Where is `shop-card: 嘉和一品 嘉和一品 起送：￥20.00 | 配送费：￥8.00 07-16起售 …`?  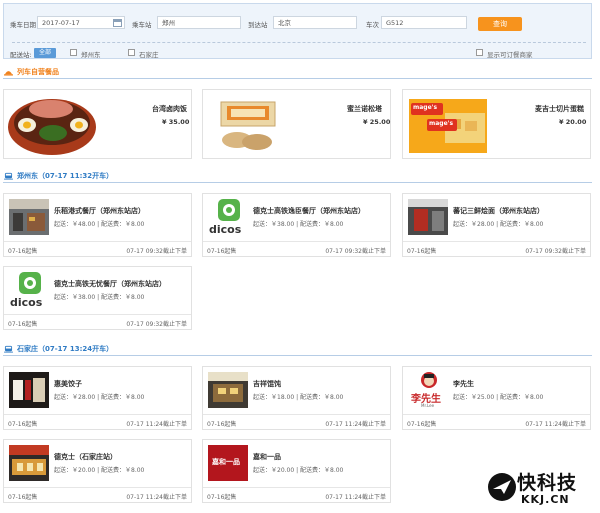 shop-card: 嘉和一品 嘉和一品 起送：￥20.00 | 配送费：￥8.00 07-16起售 … is located at coordinates (296, 471).